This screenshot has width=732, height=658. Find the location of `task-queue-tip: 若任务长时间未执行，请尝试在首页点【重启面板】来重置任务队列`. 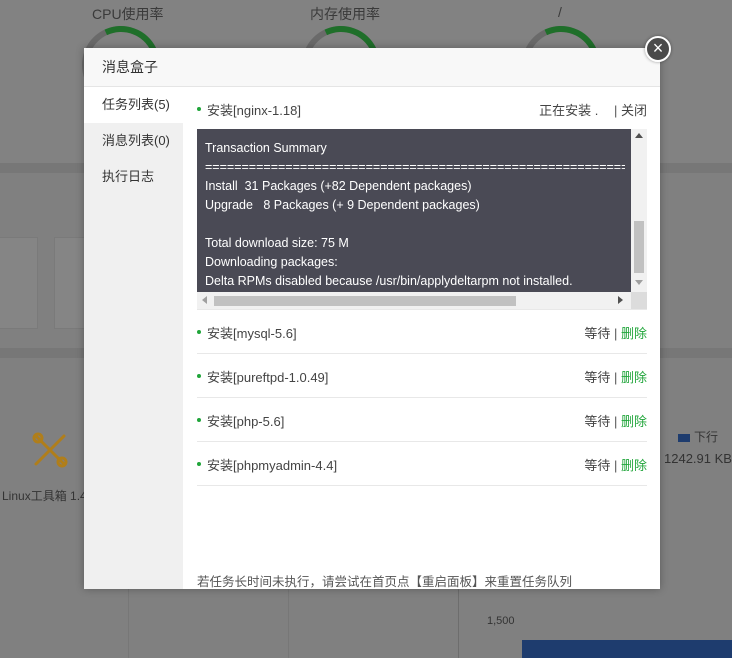

task-queue-tip: 若任务长时间未执行，请尝试在首页点【重启面板】来重置任务队列 is located at coordinates (385, 582).